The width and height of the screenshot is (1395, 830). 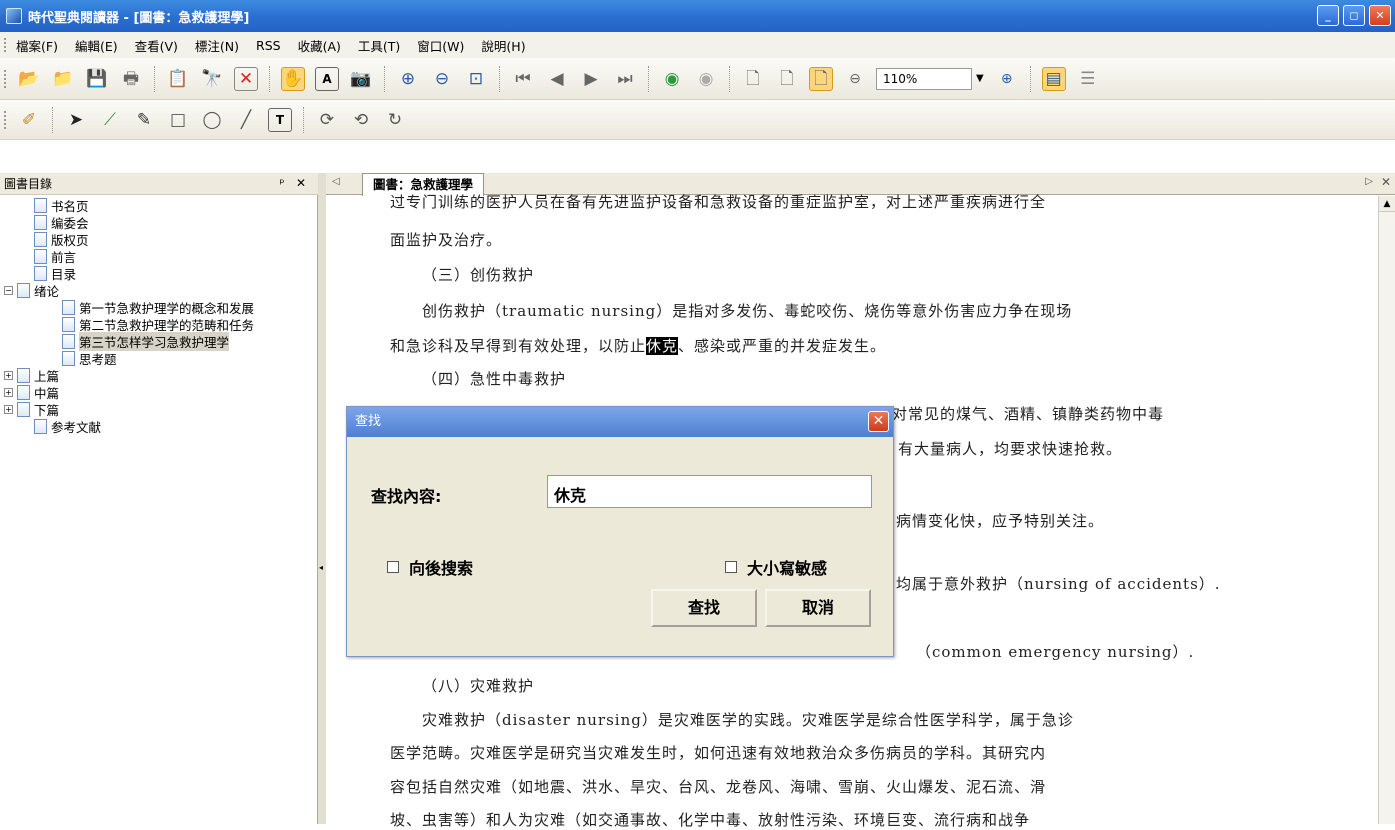 What do you see at coordinates (327, 78) in the screenshot?
I see `text-select-icon: A` at bounding box center [327, 78].